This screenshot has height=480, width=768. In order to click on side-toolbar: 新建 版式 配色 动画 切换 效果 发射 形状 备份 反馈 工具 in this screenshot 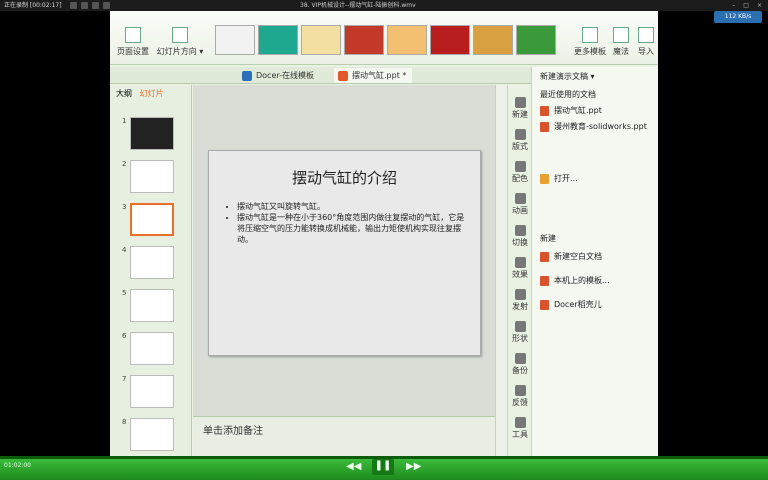, I will do `click(519, 270)`.